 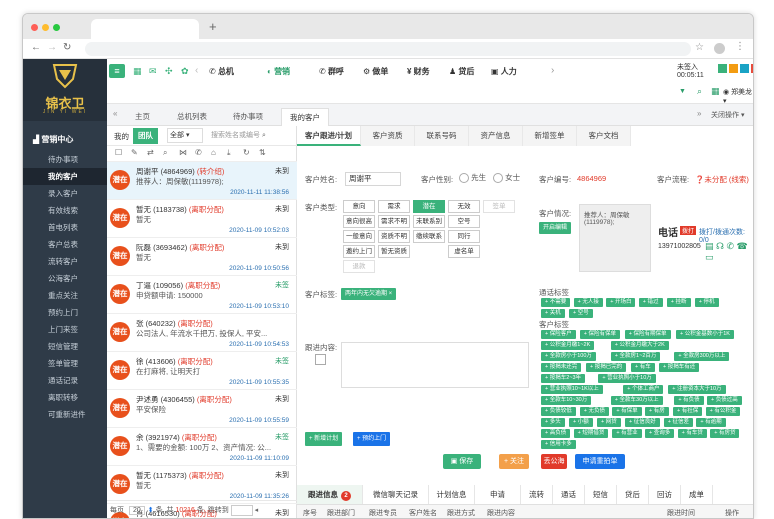 I want to click on tag-chip: + 无人接, so click(x=588, y=302).